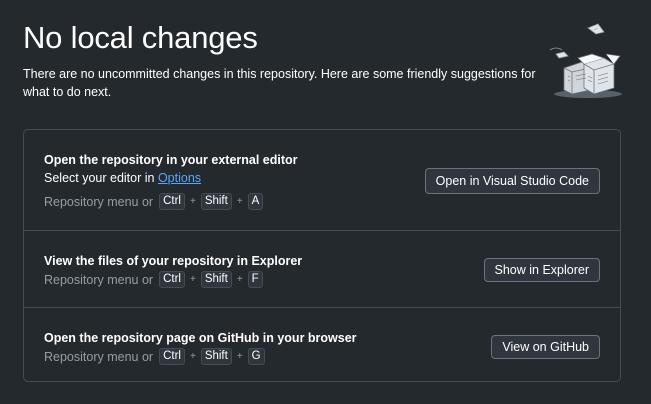 This screenshot has width=651, height=404. I want to click on suggestion-description: Select your editor in Options, so click(122, 178).